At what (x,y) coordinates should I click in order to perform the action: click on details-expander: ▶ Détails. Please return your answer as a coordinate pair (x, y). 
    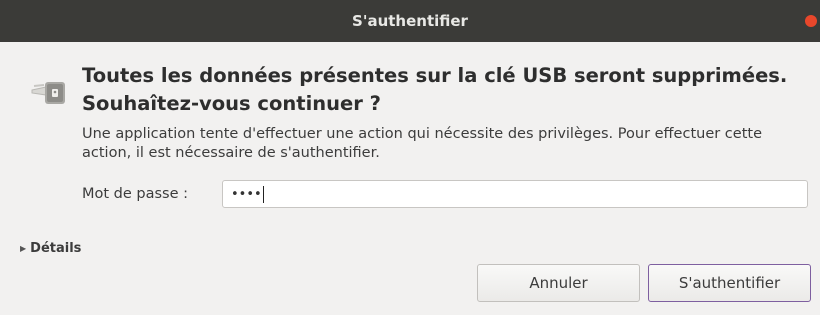
    Looking at the image, I should click on (50, 248).